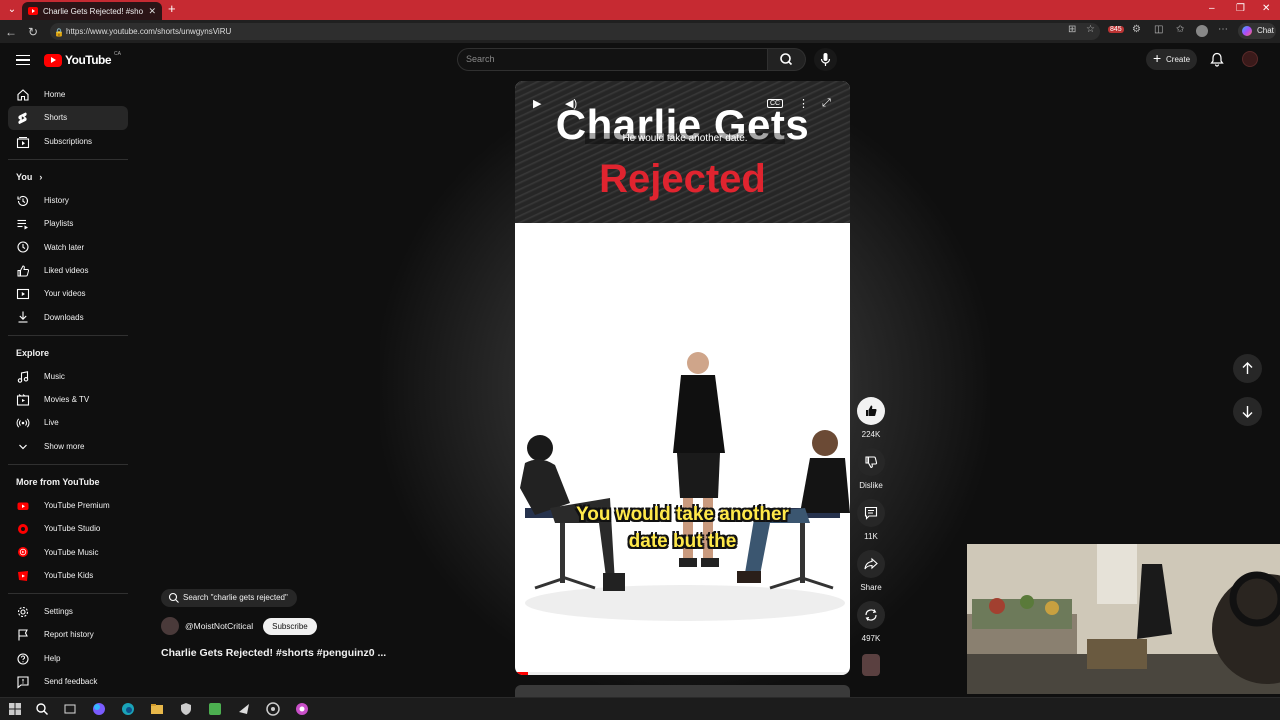  I want to click on file-explorer-icon, so click(157, 709).